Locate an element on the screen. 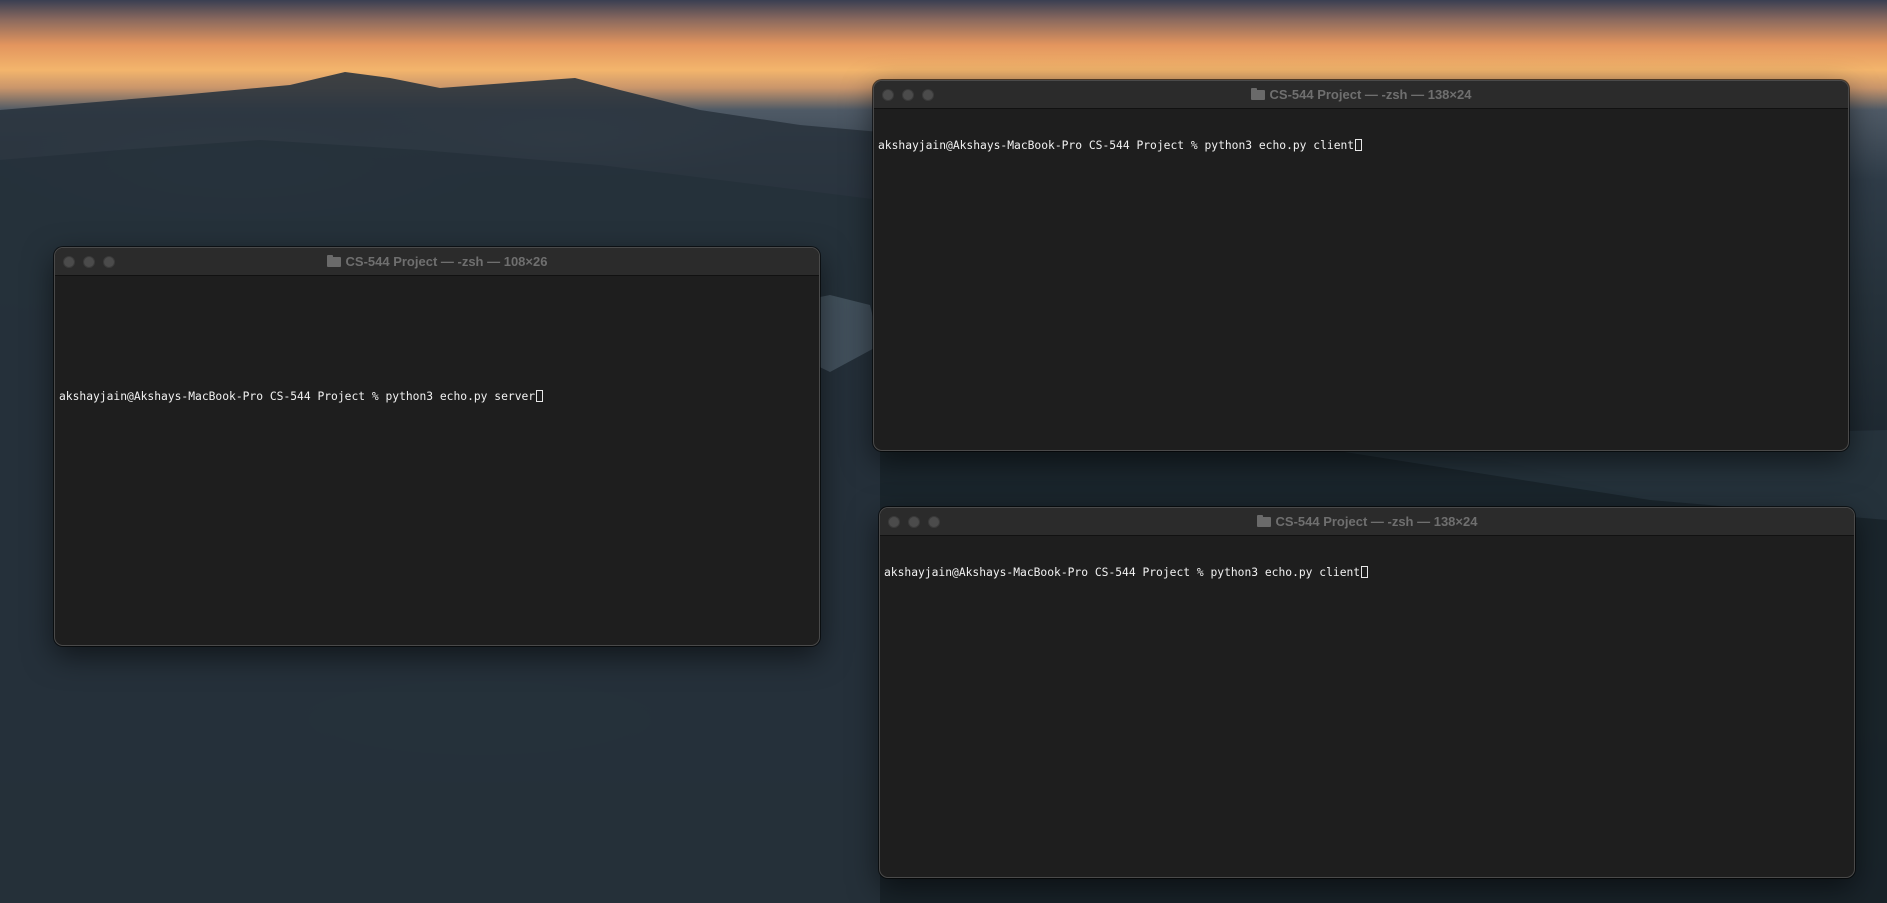 The width and height of the screenshot is (1887, 903). window-title: CS-544 Project — -zsh — 108×26 is located at coordinates (437, 261).